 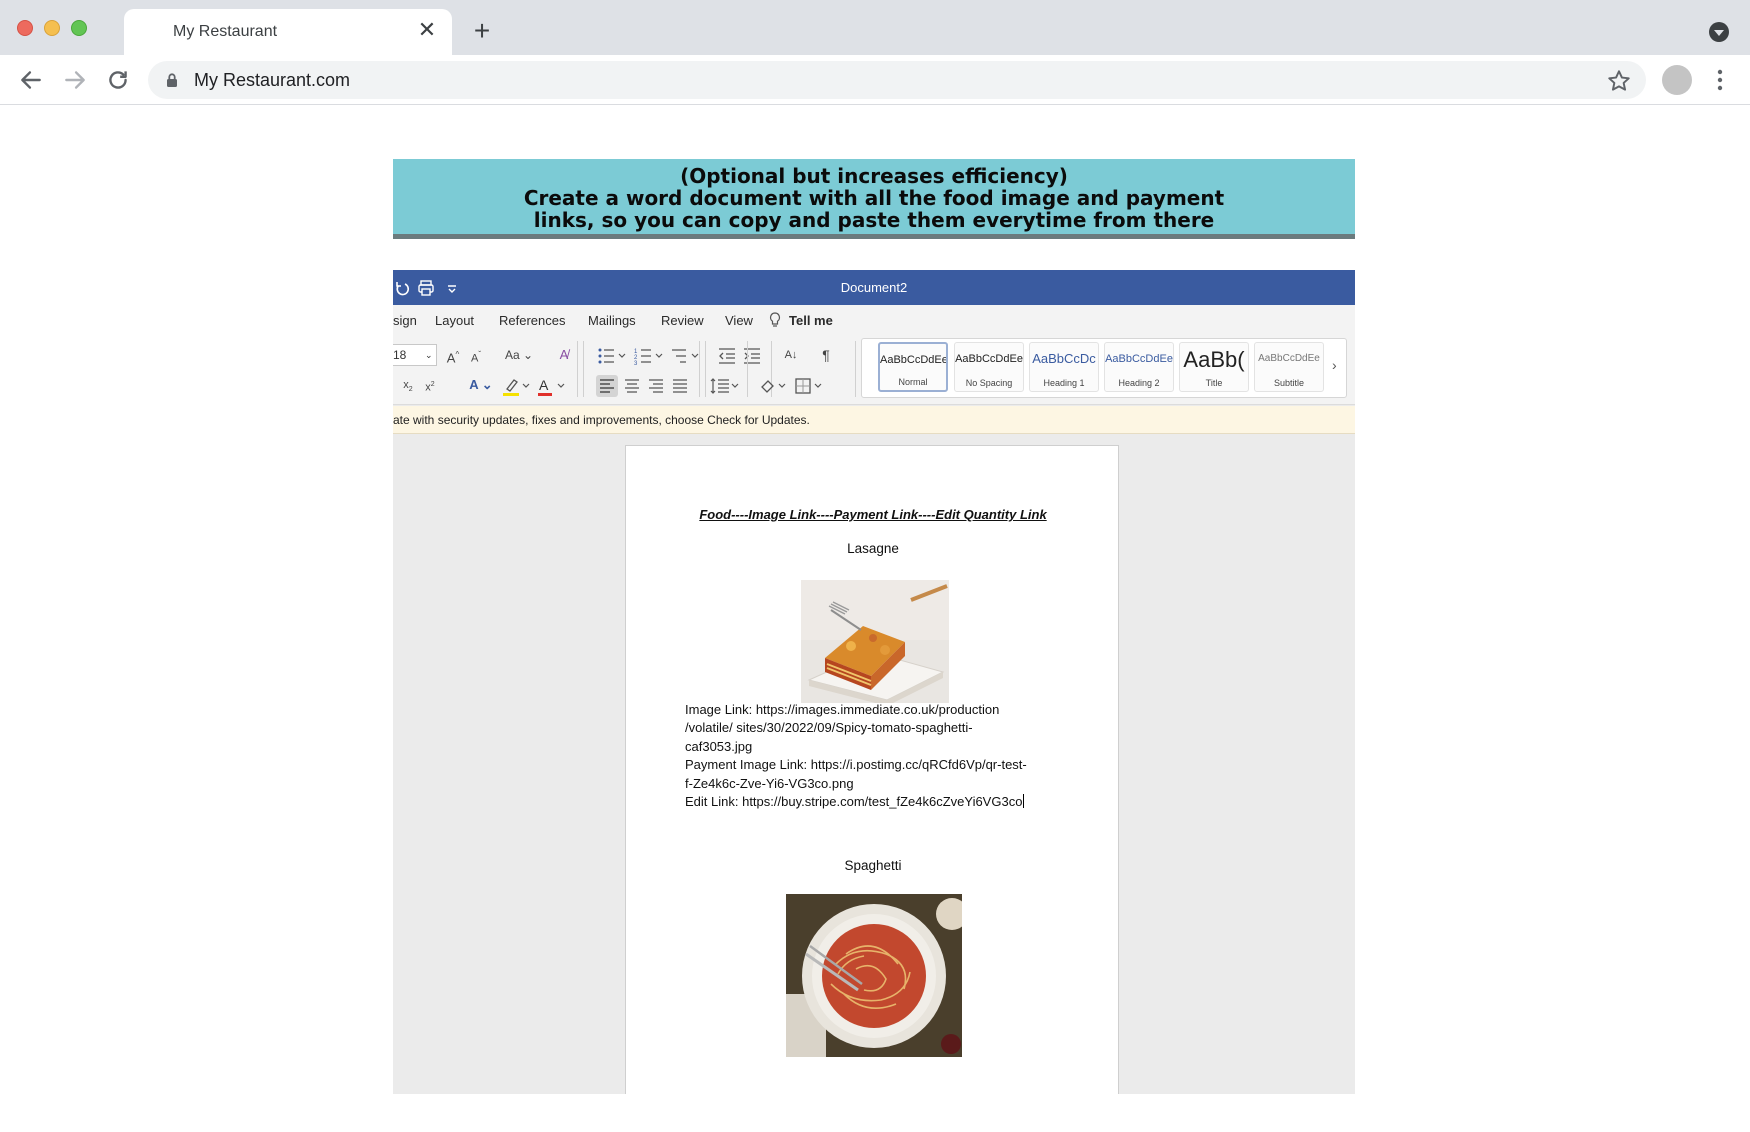 I want to click on change-case-icon: Aa ⌄, so click(x=519, y=355).